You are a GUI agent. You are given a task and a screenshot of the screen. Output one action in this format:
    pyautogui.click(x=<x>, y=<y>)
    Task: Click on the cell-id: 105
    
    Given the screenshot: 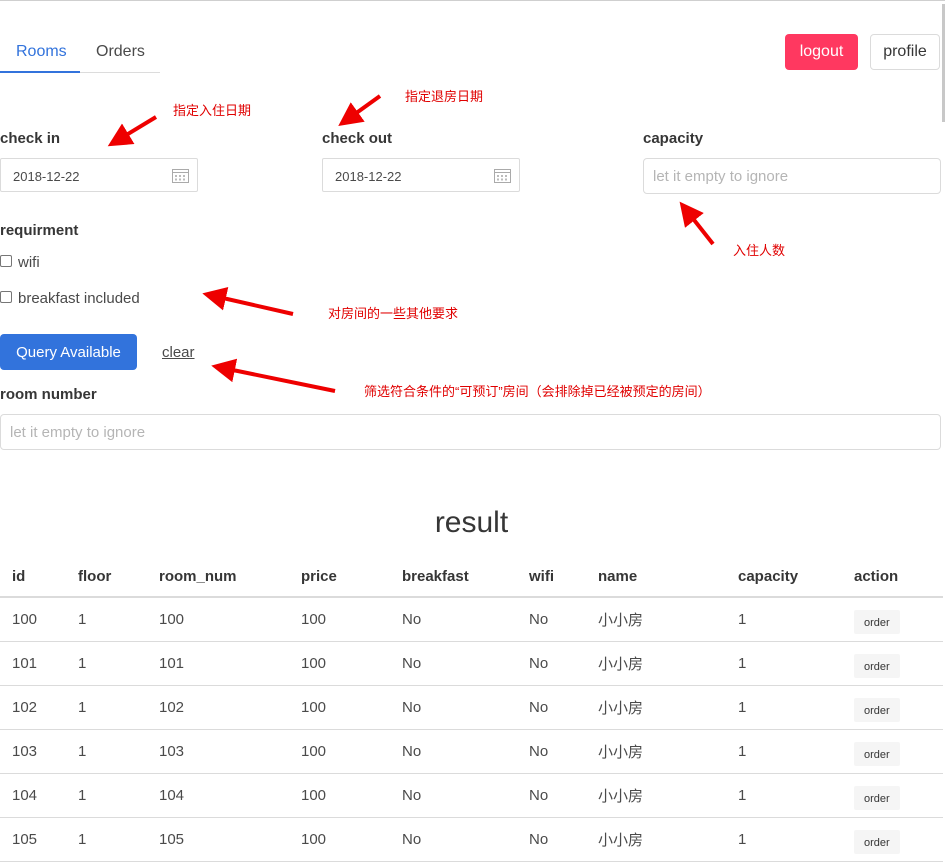 What is the action you would take?
    pyautogui.click(x=33, y=839)
    